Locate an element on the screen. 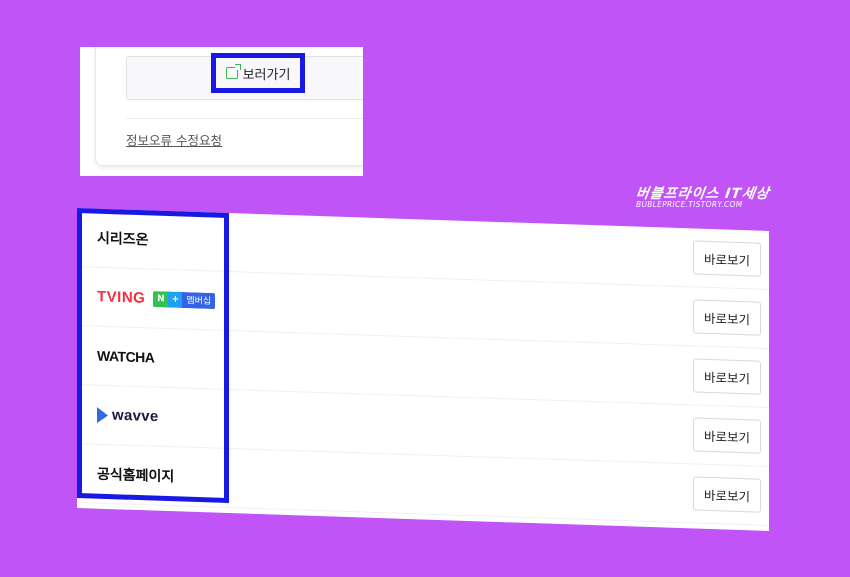  naver-plus-membership-badge: N + 멤버십 is located at coordinates (184, 299).